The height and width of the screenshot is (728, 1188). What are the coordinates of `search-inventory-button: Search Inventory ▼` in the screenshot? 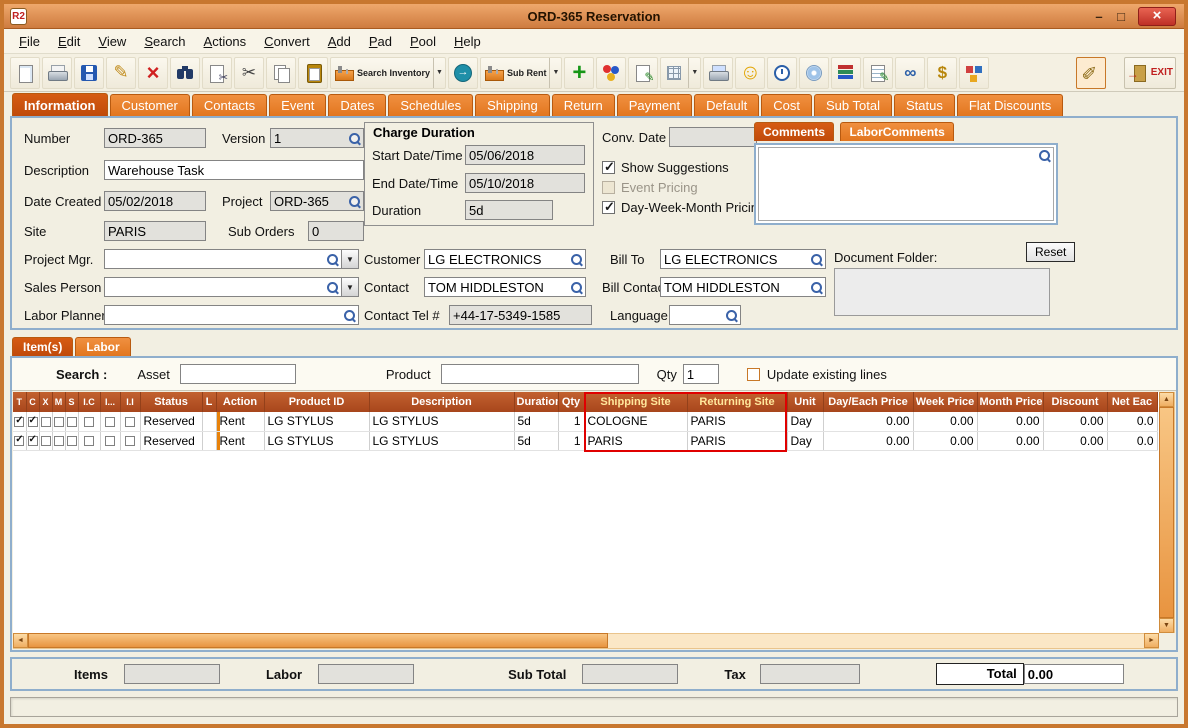 It's located at (388, 72).